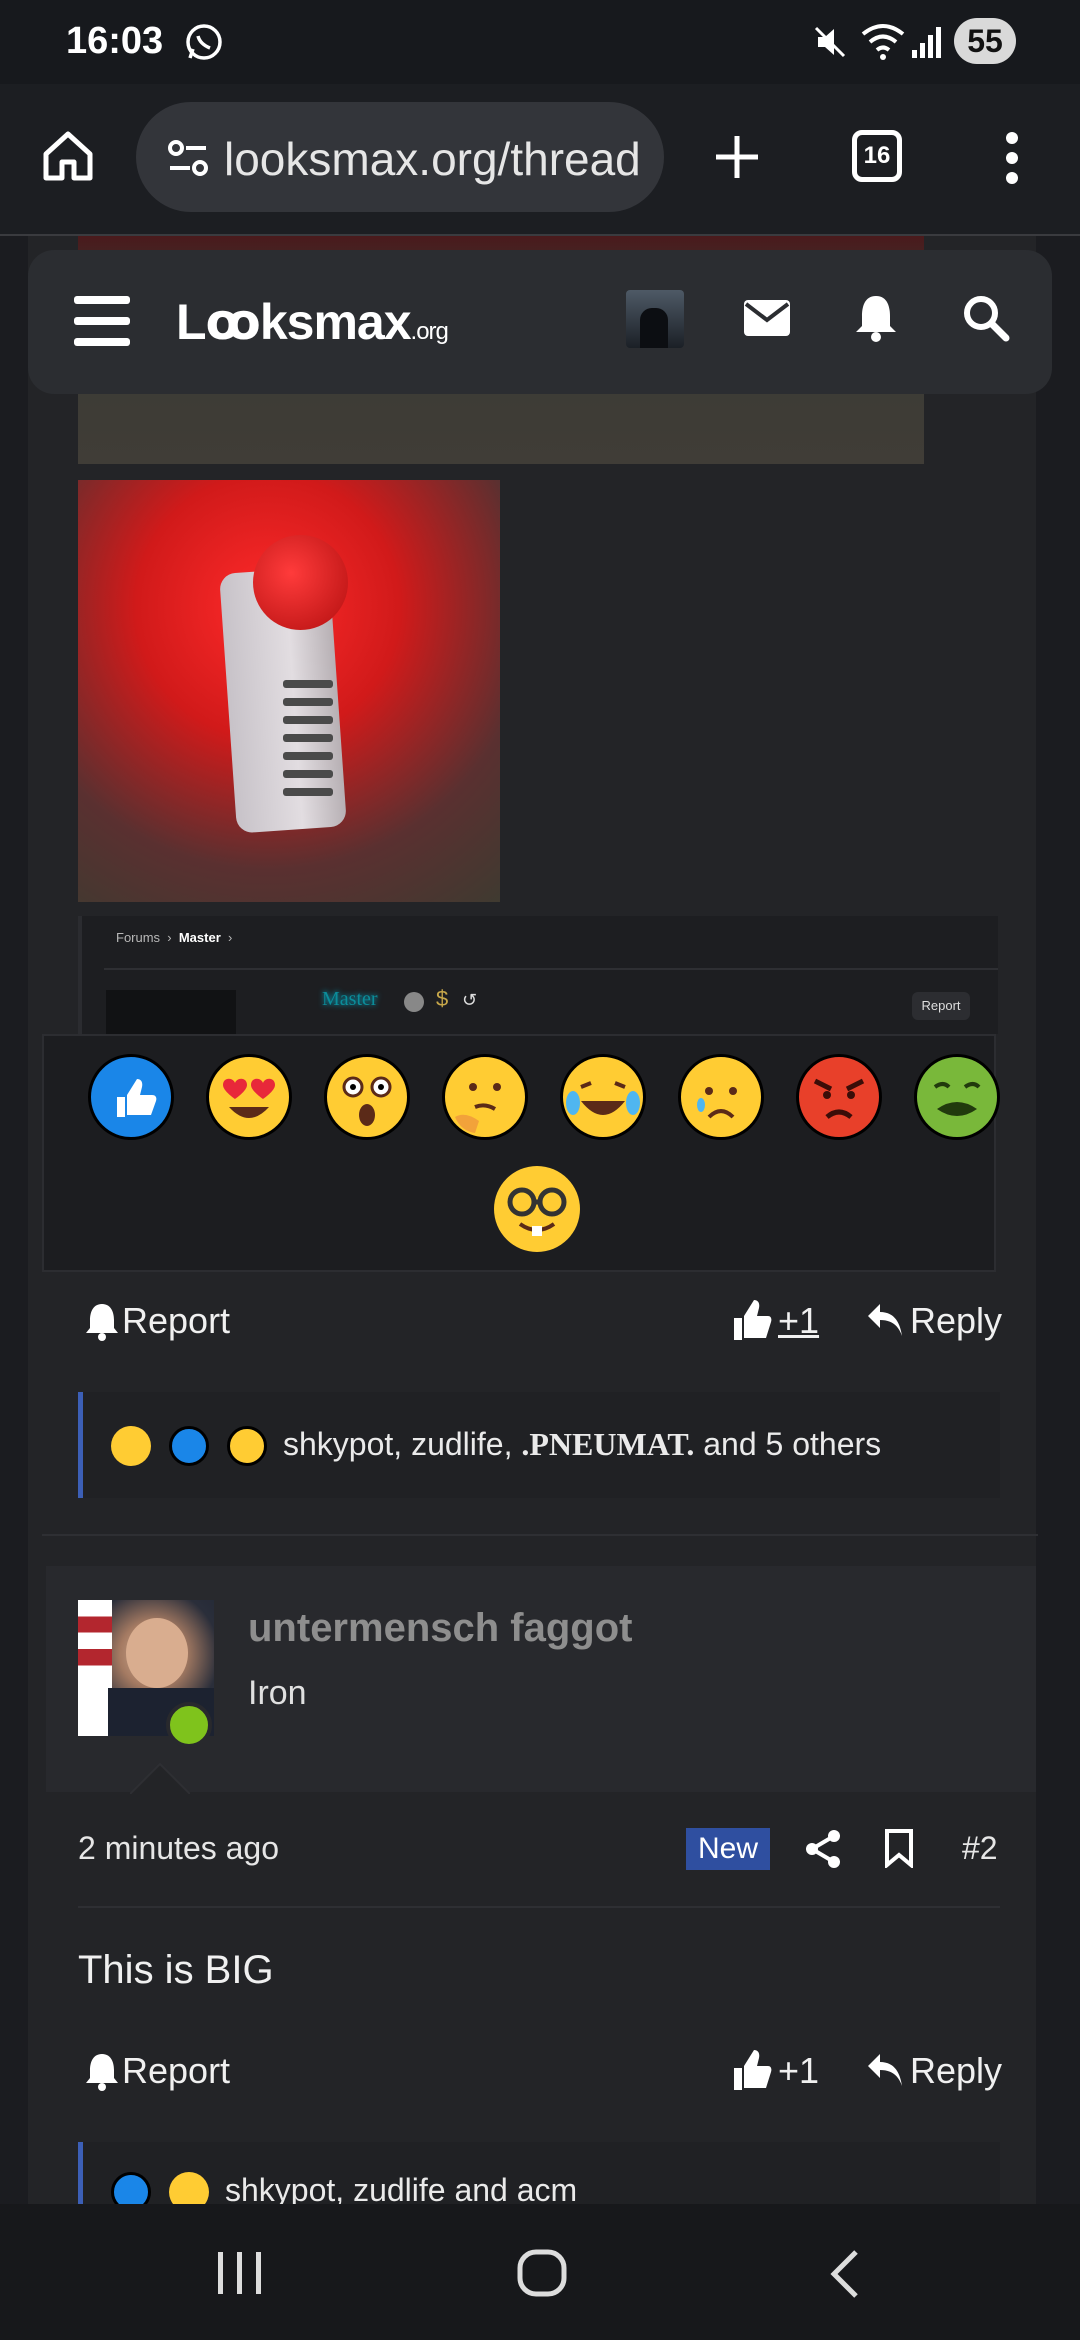  What do you see at coordinates (240, 2273) in the screenshot?
I see `recent-apps-icon` at bounding box center [240, 2273].